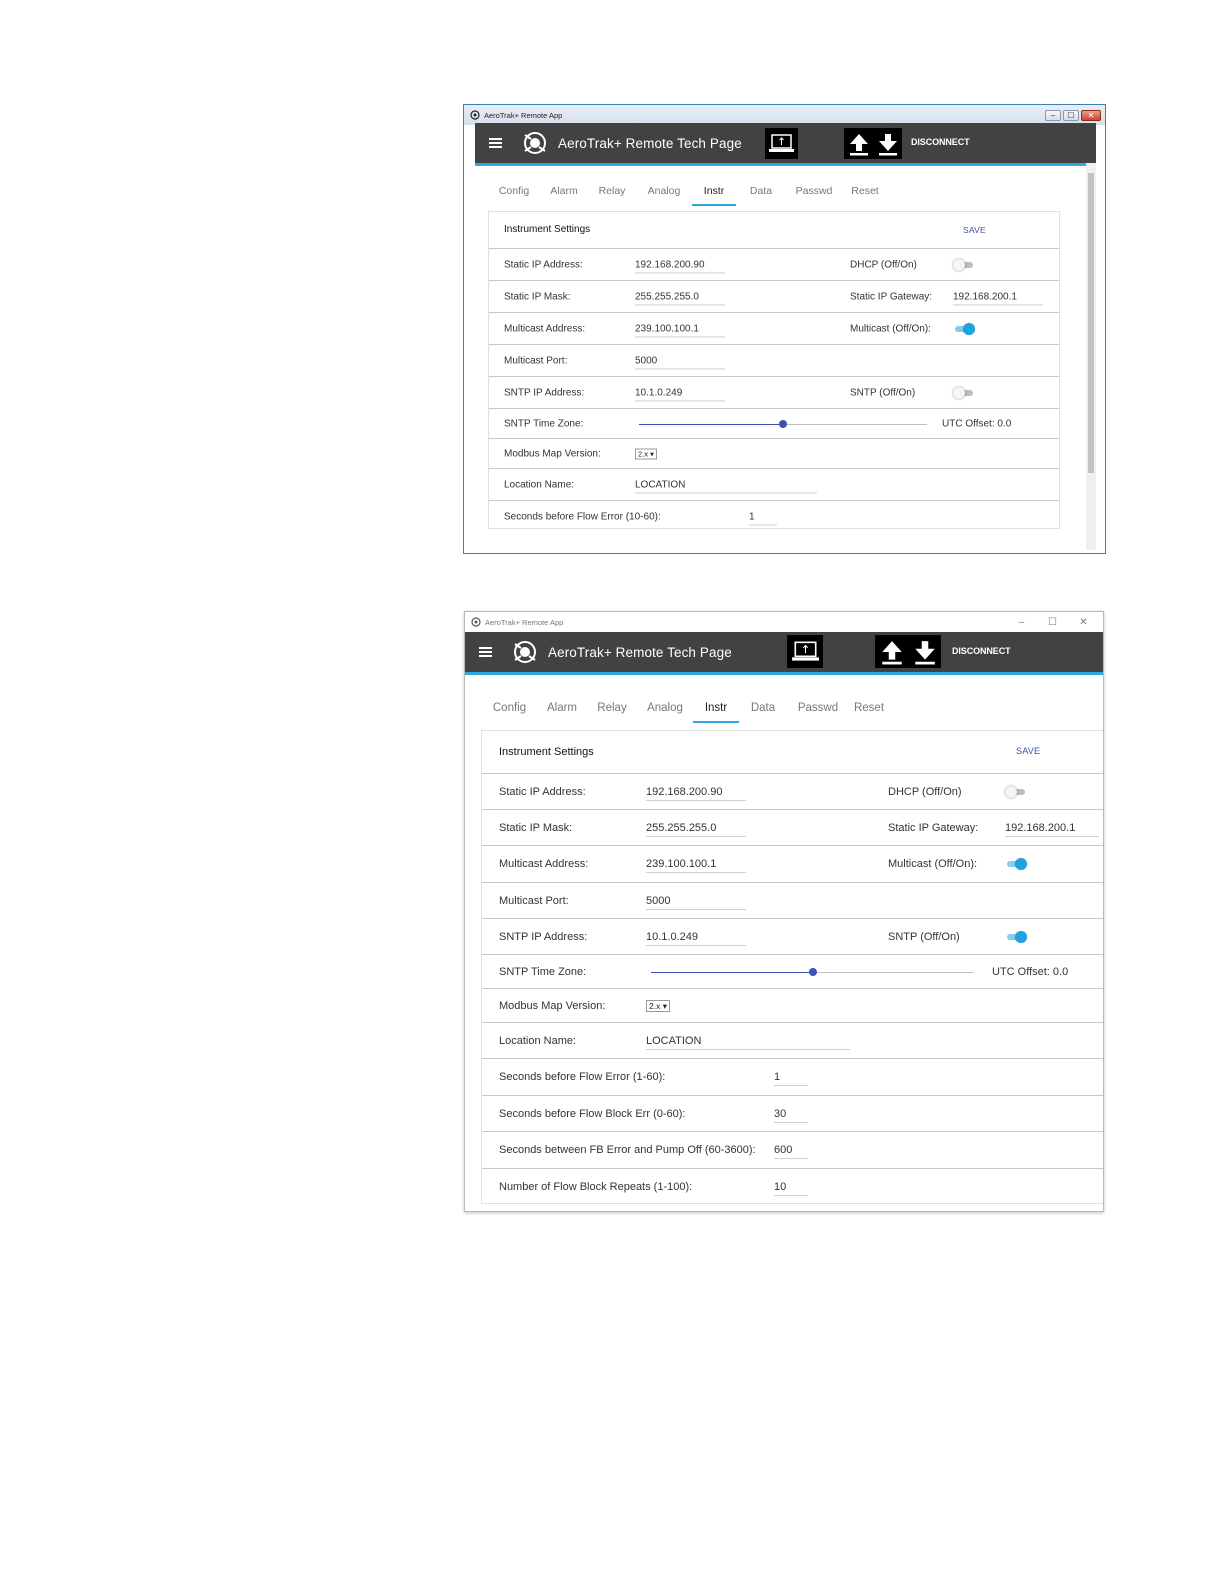 Image resolution: width=1224 pixels, height=1584 pixels. Describe the element at coordinates (640, 652) in the screenshot. I see `app-title: AeroTrak+ Remote Tech Page` at that location.